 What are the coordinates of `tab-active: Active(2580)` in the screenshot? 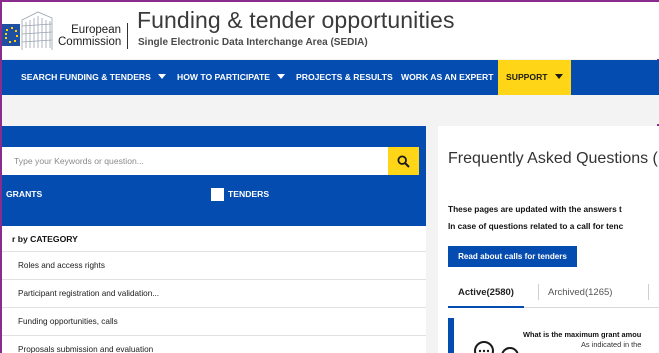 It's located at (486, 292).